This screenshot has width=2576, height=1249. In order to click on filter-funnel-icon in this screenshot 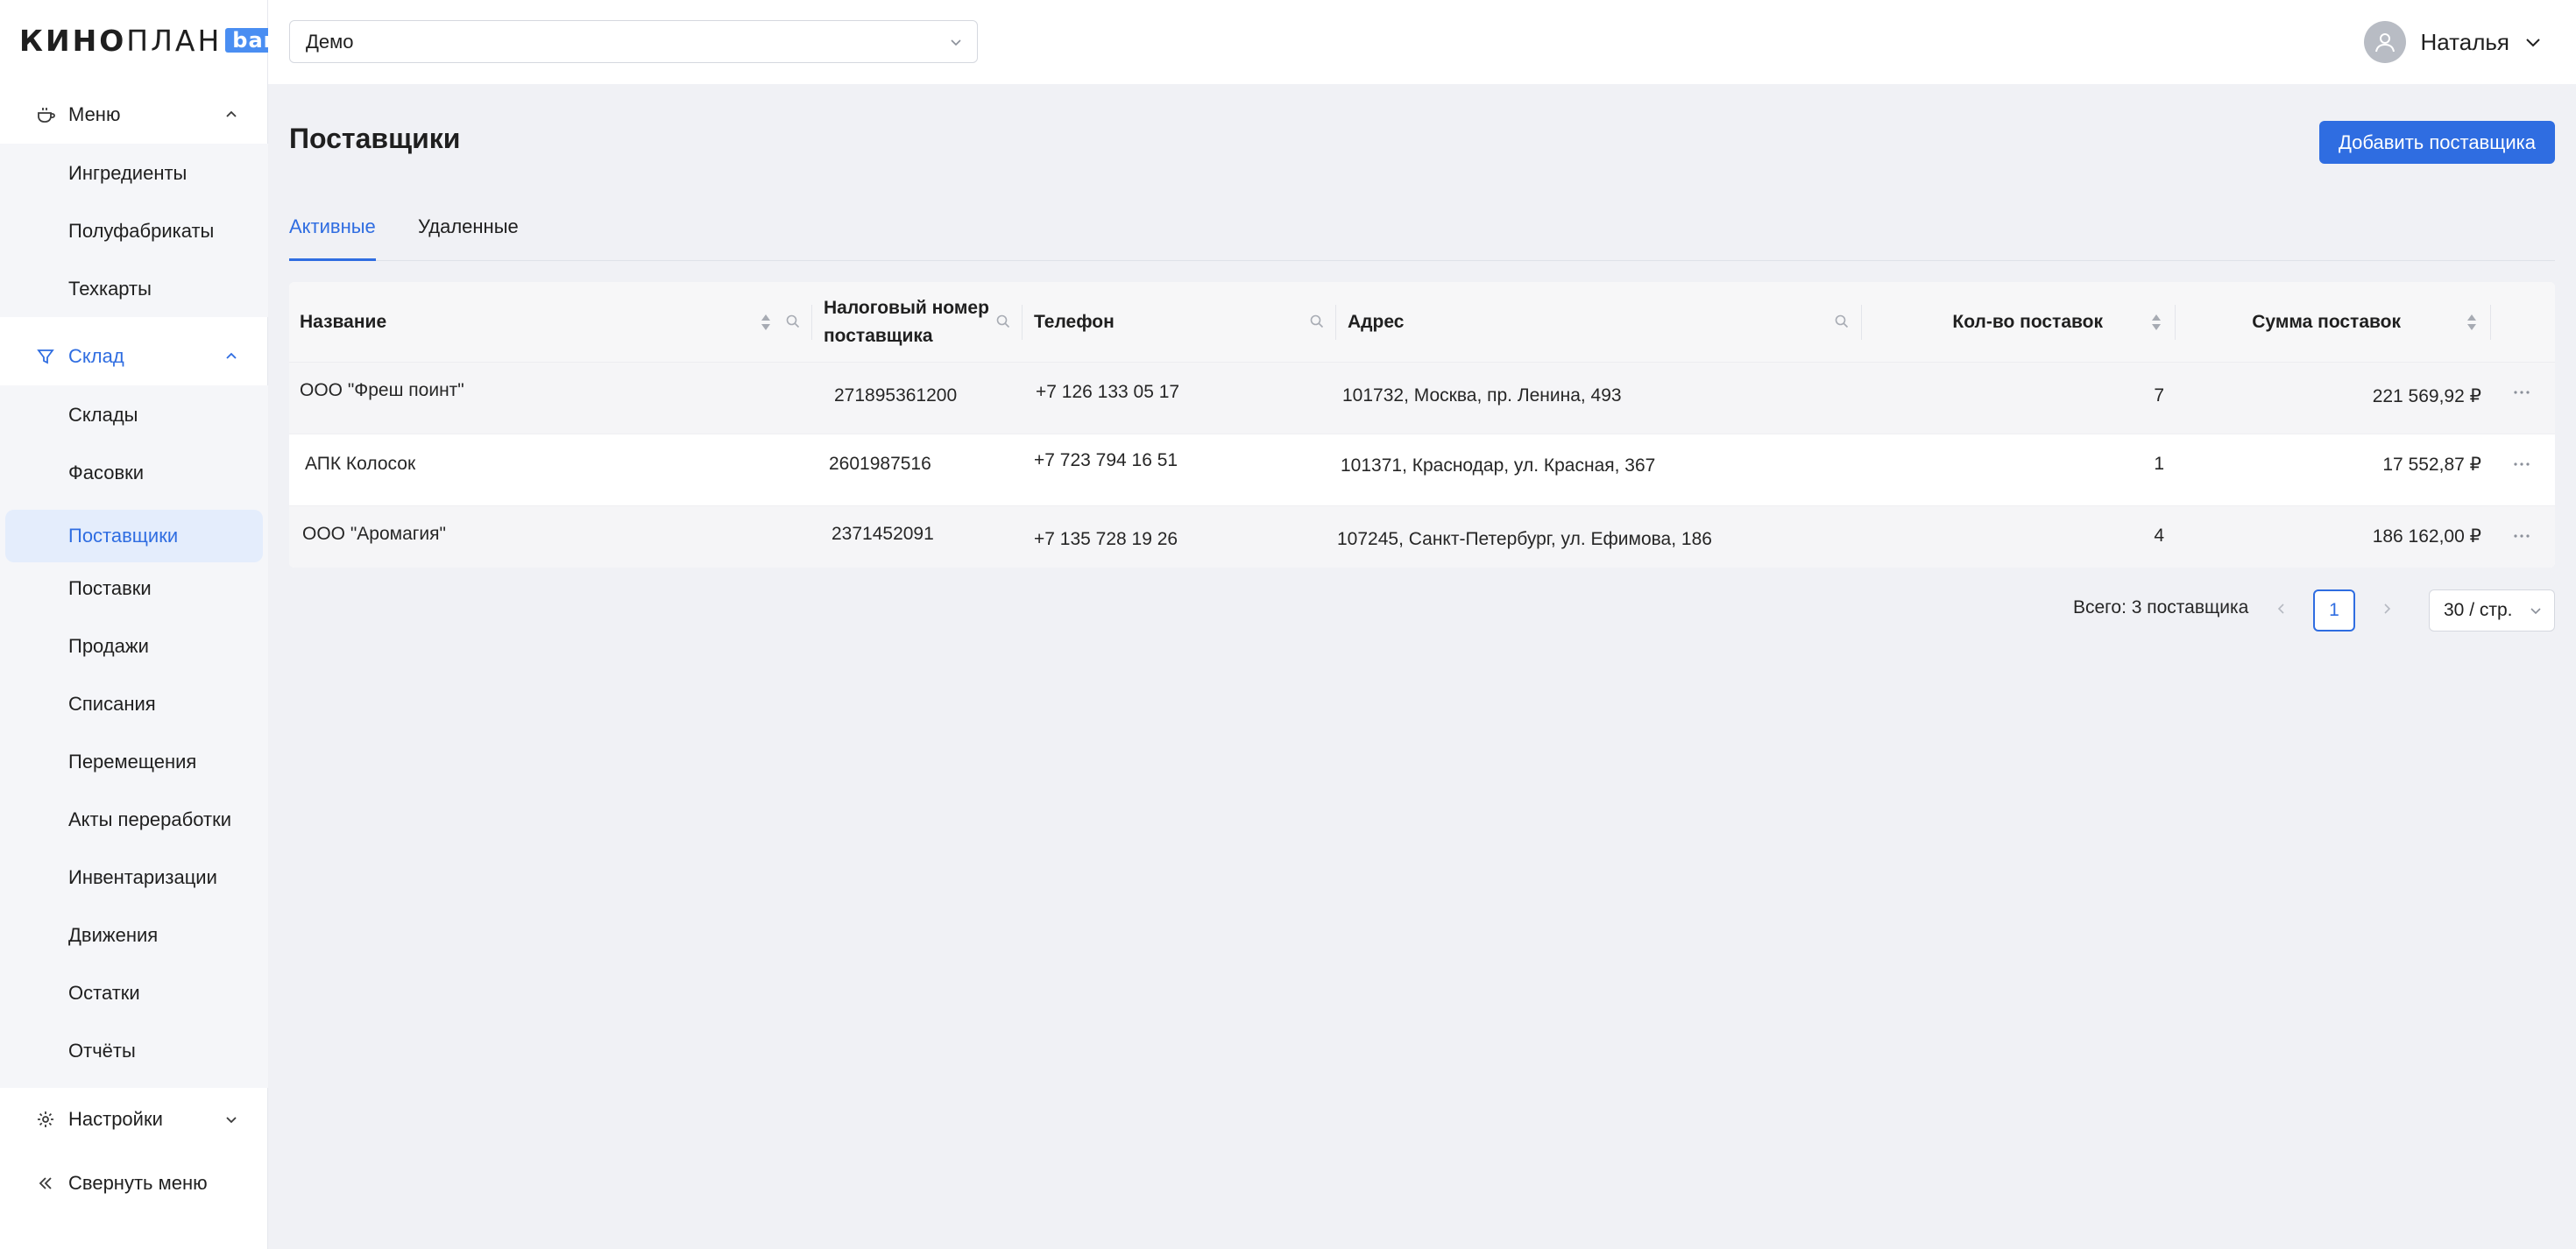, I will do `click(45, 356)`.